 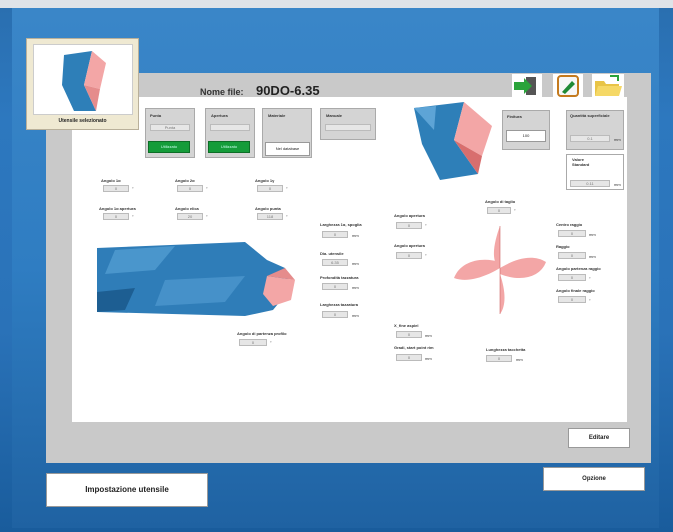 What do you see at coordinates (594, 479) in the screenshot?
I see `options-button: Opzione` at bounding box center [594, 479].